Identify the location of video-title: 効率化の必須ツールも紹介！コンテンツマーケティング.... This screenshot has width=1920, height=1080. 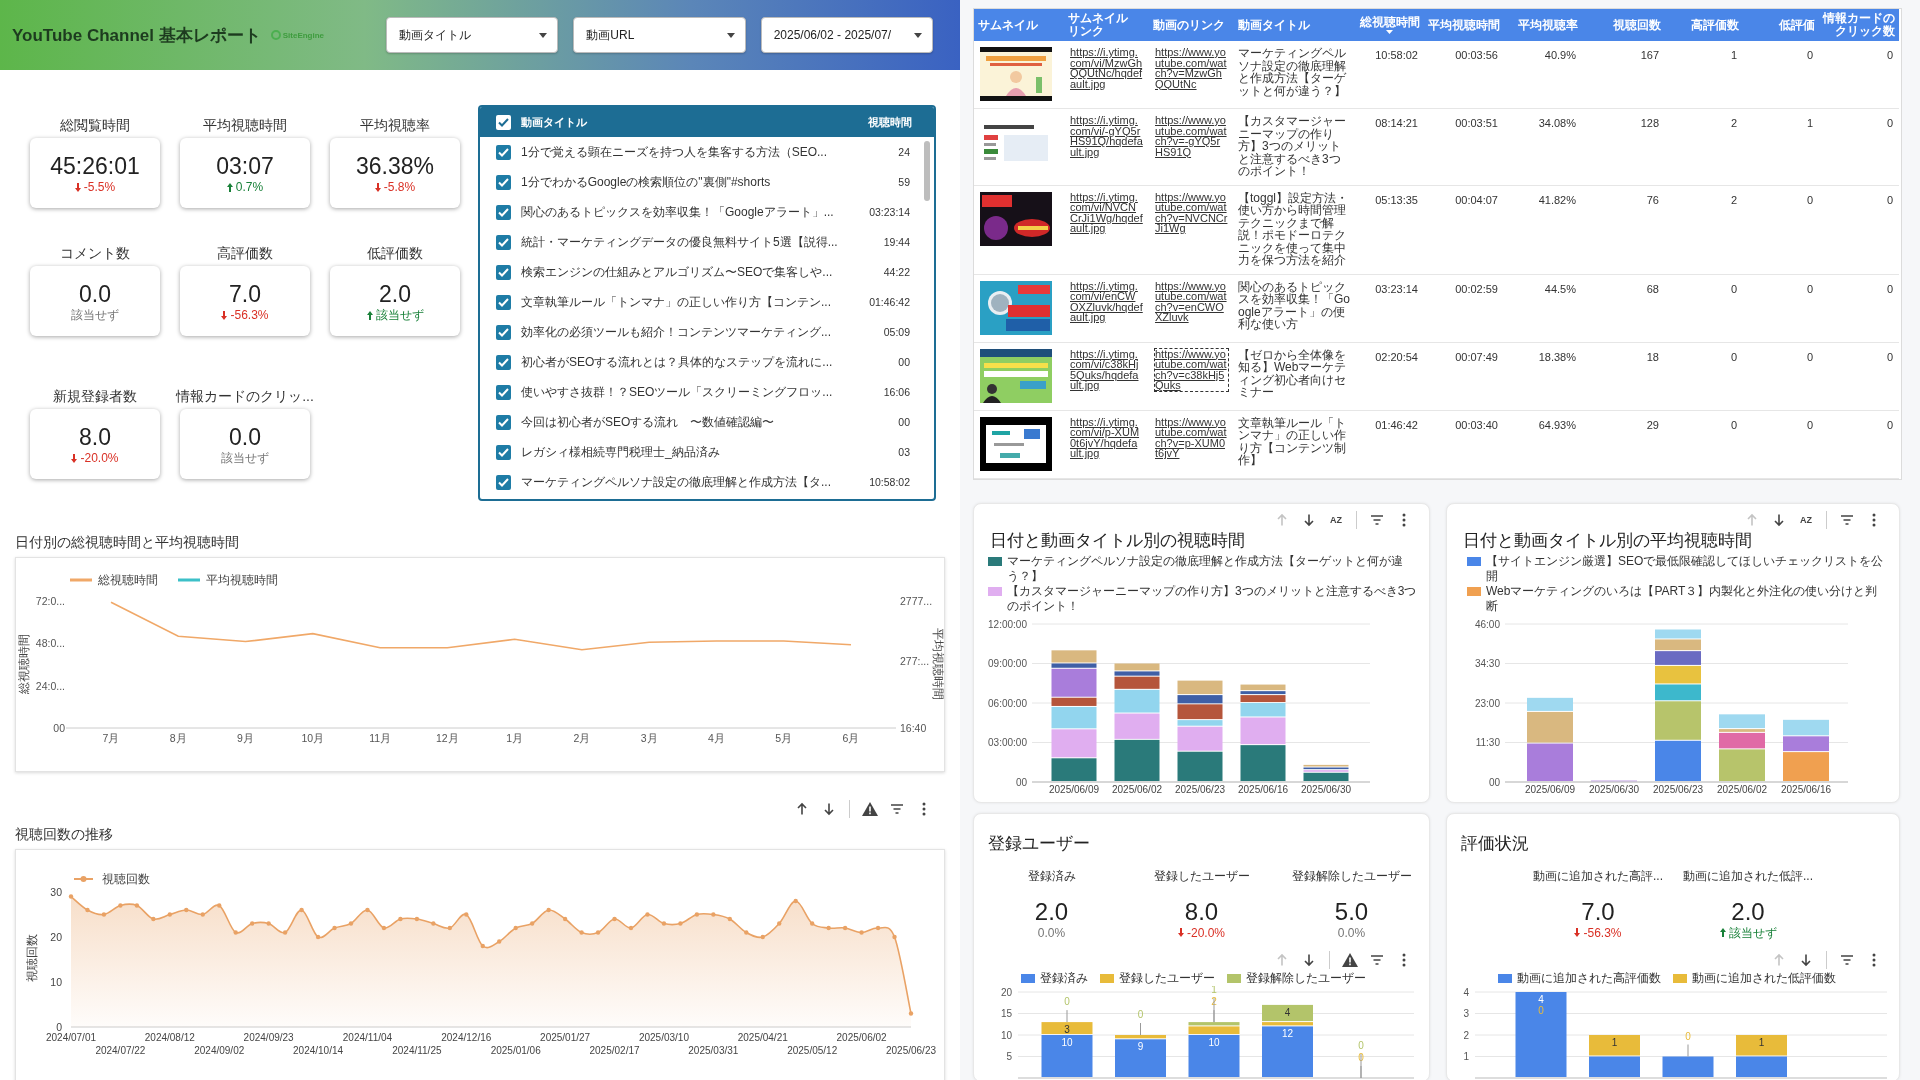
(702, 332).